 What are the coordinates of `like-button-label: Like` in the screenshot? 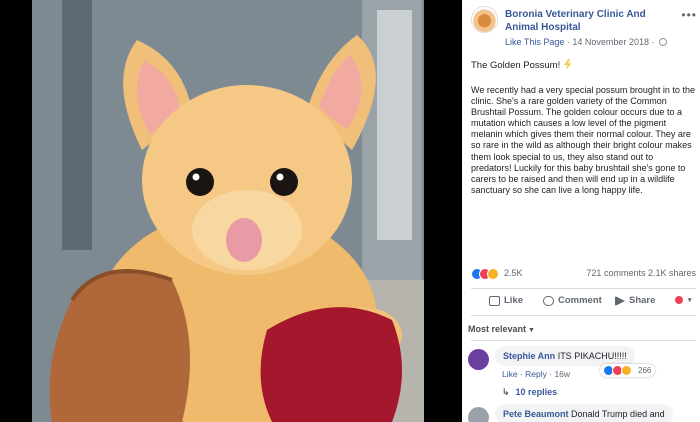 It's located at (514, 300).